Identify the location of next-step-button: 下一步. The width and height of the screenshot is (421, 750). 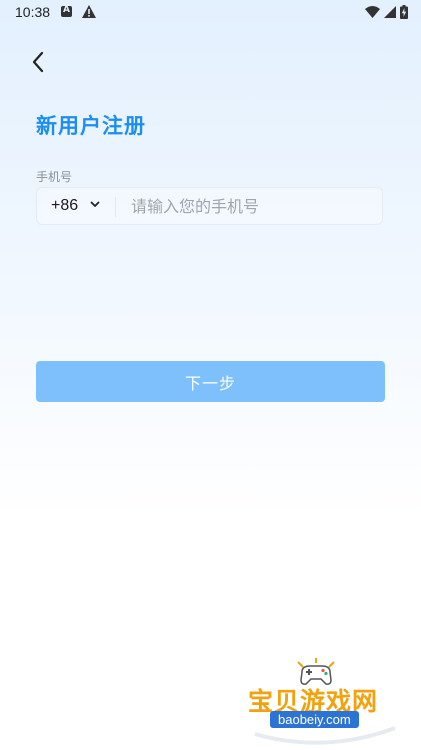
(210, 381).